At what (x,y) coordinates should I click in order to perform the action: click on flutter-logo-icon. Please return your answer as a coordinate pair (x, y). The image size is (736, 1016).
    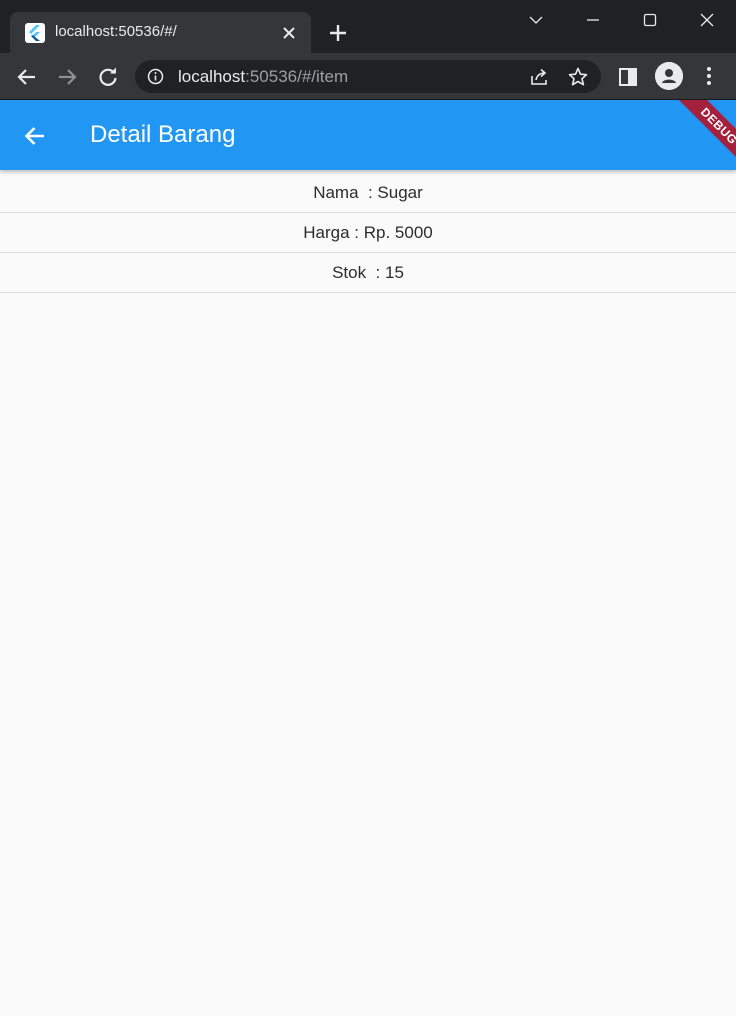
    Looking at the image, I should click on (35, 33).